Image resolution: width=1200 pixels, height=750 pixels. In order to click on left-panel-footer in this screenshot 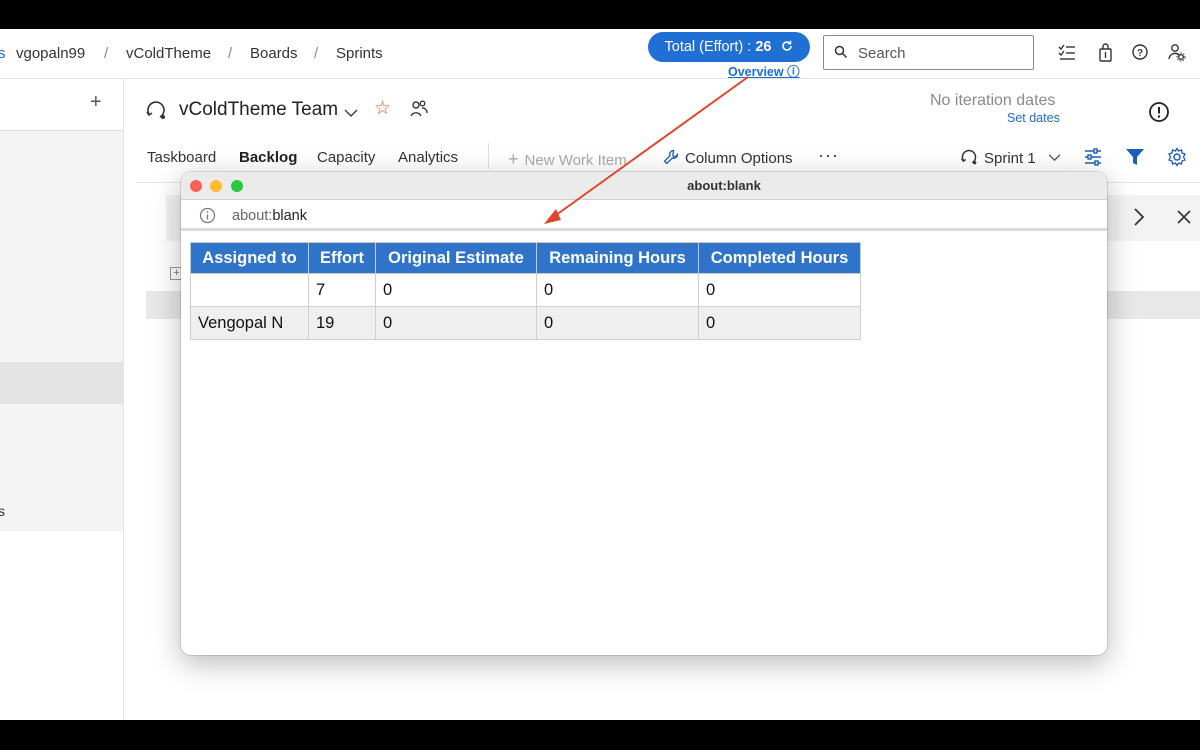, I will do `click(61, 625)`.